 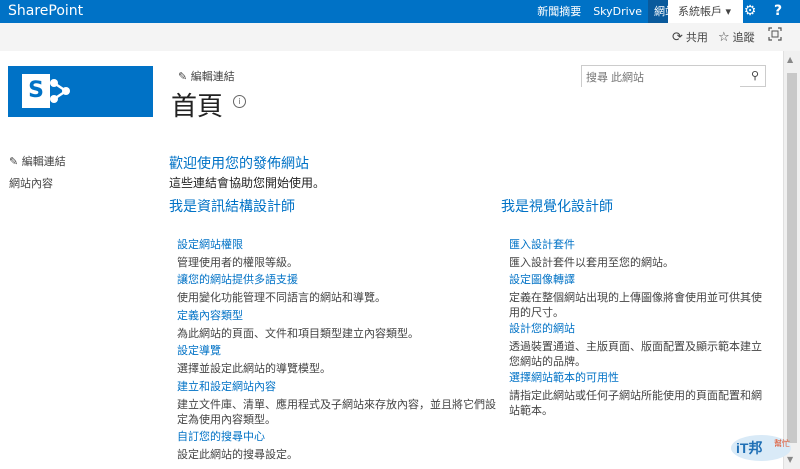 What do you see at coordinates (337, 253) in the screenshot?
I see `link-item: 設定網站權限 管理使用者的權限等級。` at bounding box center [337, 253].